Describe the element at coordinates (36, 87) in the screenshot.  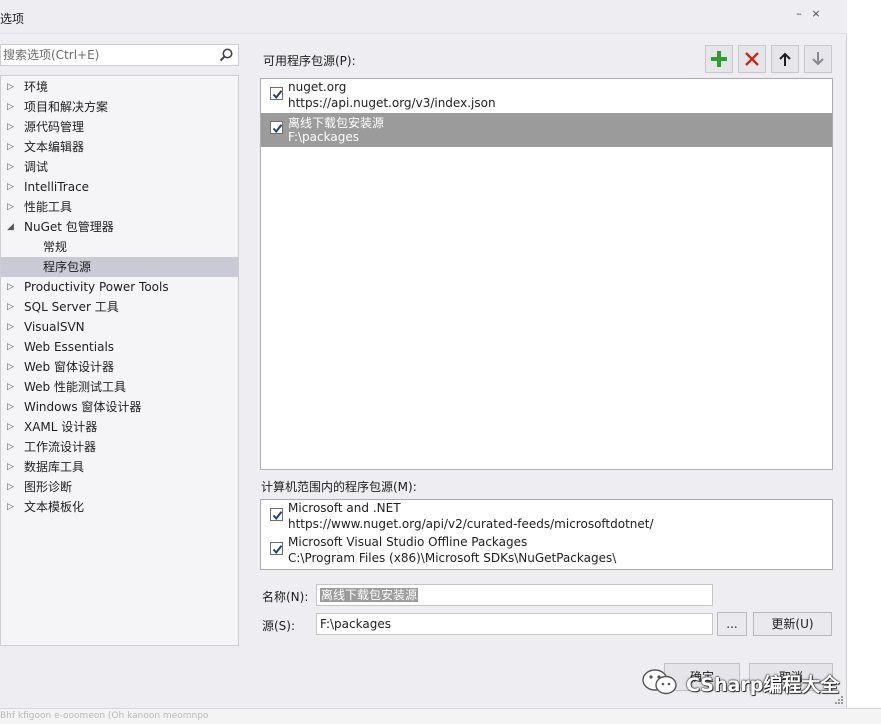
I see `tree-item-label: 环境` at that location.